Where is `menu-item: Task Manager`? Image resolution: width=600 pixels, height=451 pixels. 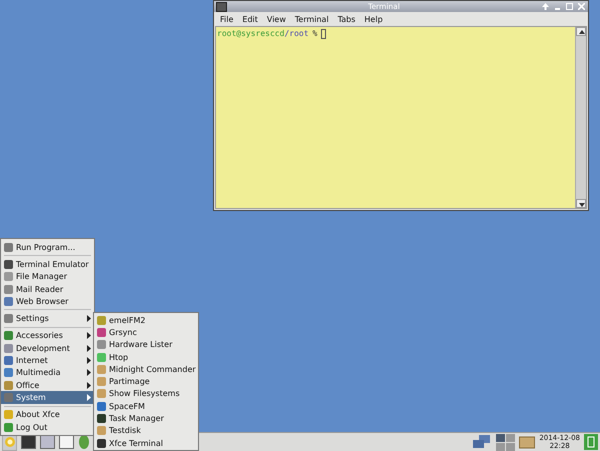 menu-item: Task Manager is located at coordinates (146, 418).